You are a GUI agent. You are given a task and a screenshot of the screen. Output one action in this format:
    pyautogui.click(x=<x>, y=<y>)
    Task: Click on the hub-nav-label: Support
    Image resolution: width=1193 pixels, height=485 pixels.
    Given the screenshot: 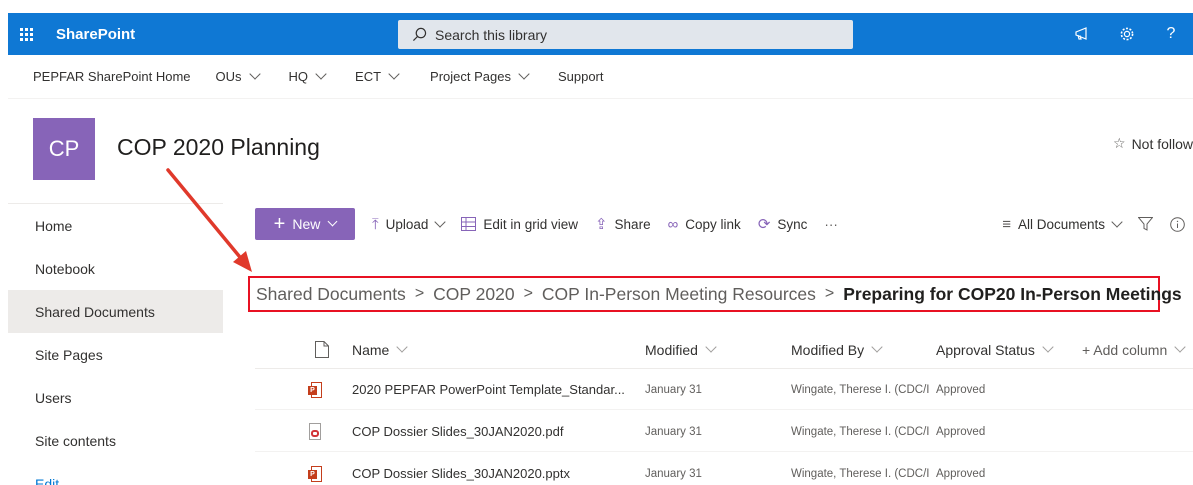 What is the action you would take?
    pyautogui.click(x=580, y=76)
    